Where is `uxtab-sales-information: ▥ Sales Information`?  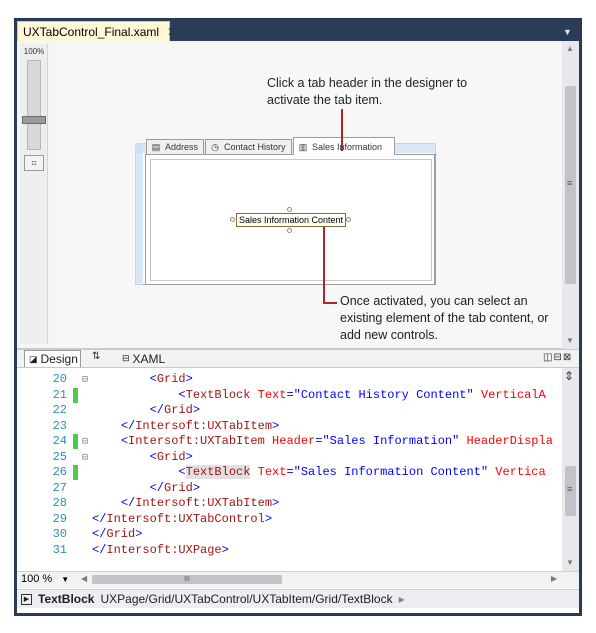
uxtab-sales-information: ▥ Sales Information is located at coordinates (344, 146).